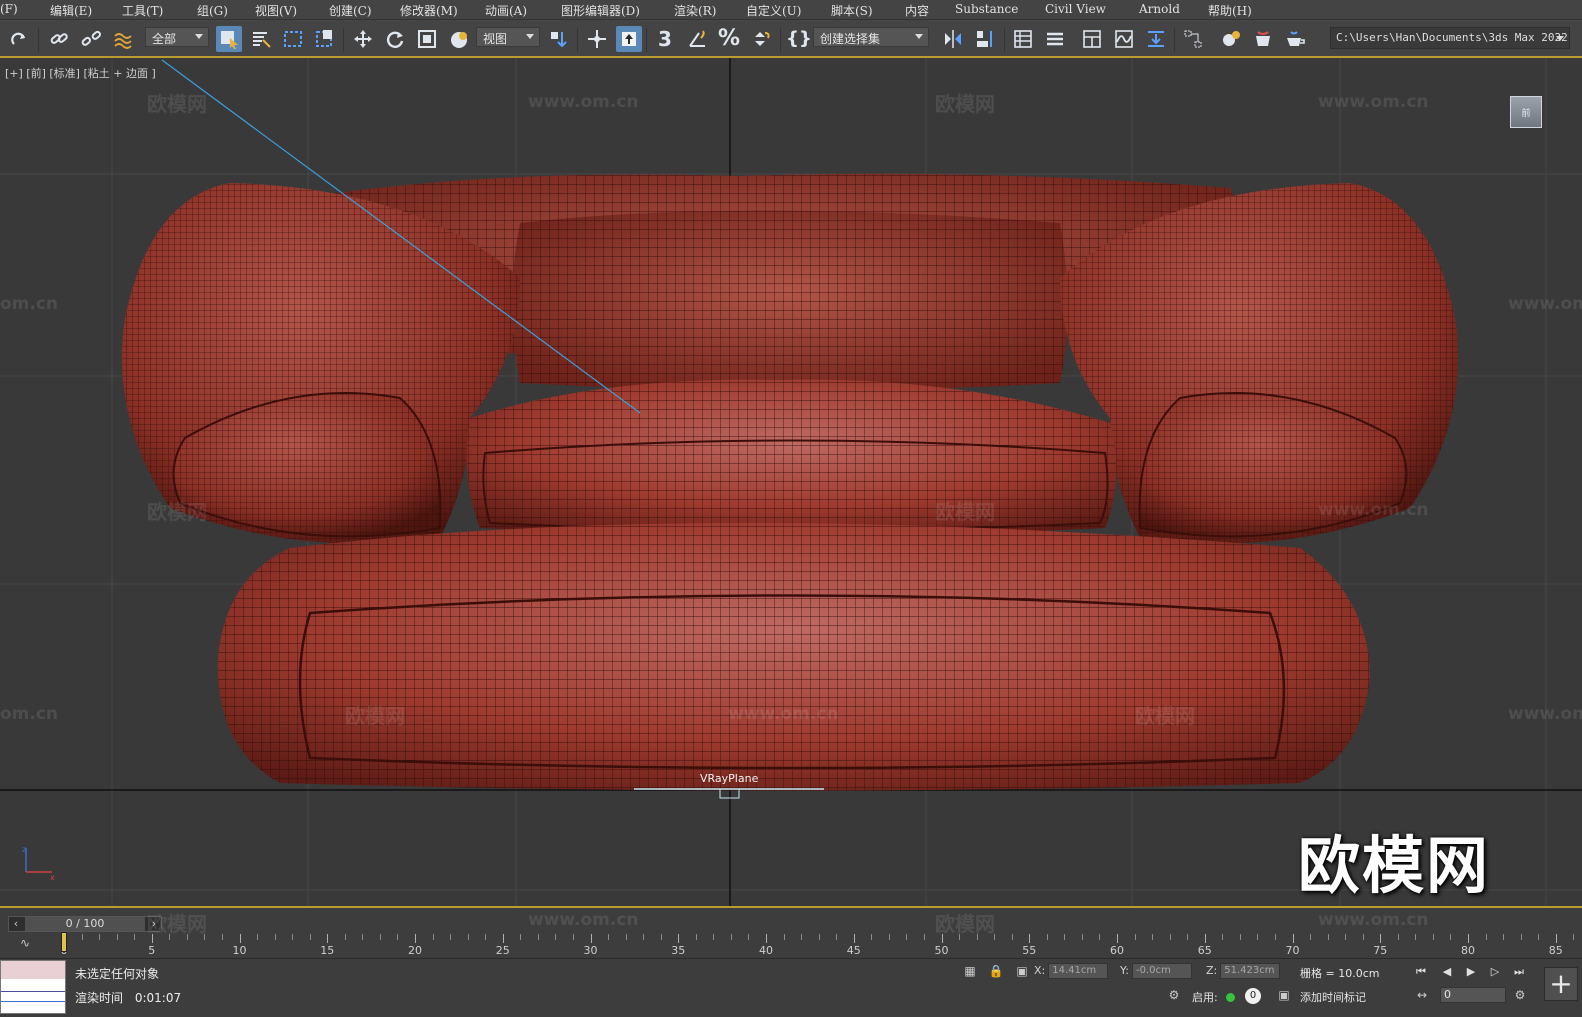 The image size is (1582, 1017). I want to click on edit-named-sets-icon: {}, so click(799, 39).